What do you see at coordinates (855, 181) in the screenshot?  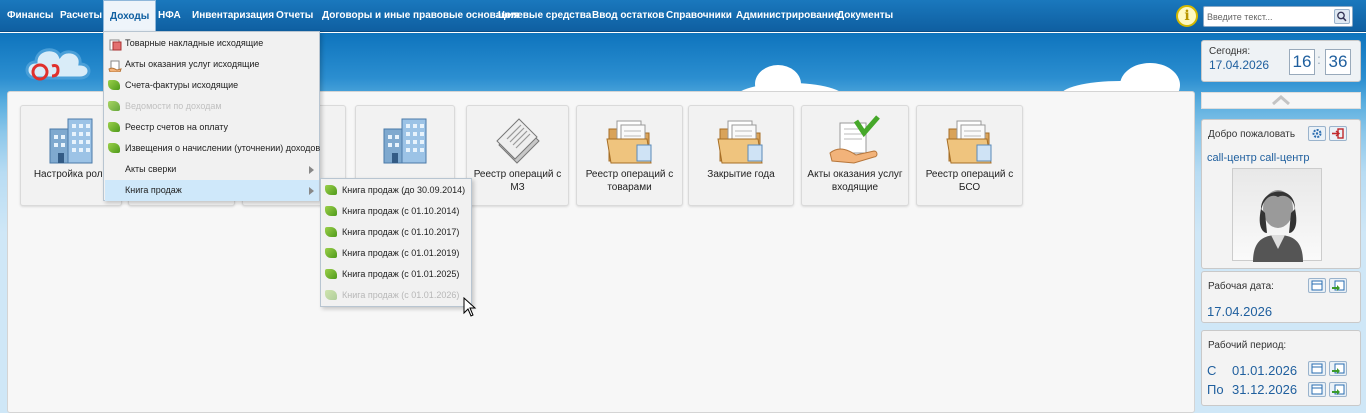 I see `tile-label: Акты оказания услуг входящие` at bounding box center [855, 181].